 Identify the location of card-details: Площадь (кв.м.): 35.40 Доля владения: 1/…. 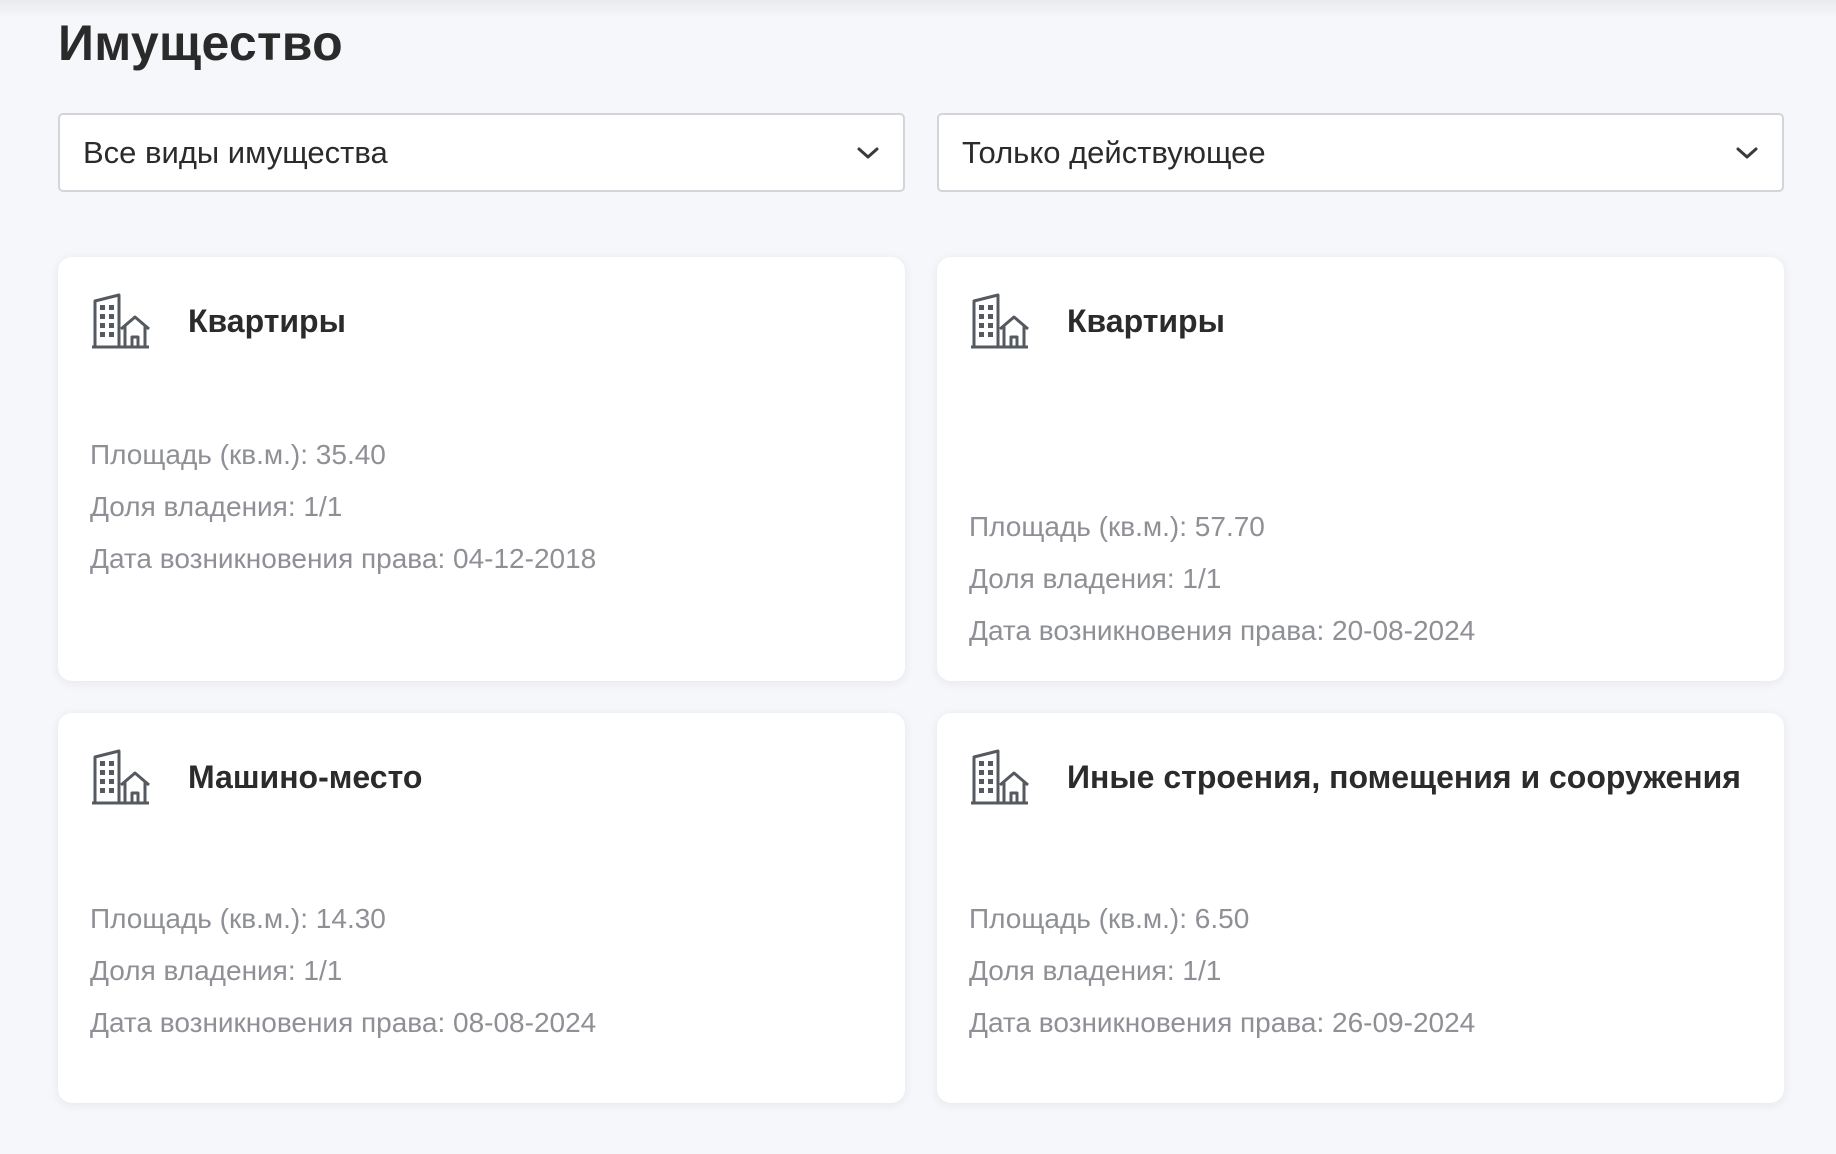
(343, 507).